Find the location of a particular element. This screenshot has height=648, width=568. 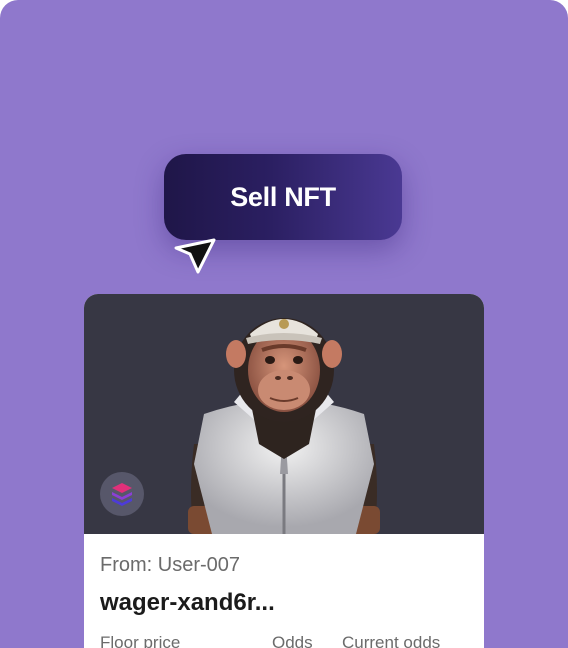

seller-label: From: User-007 is located at coordinates (170, 565).